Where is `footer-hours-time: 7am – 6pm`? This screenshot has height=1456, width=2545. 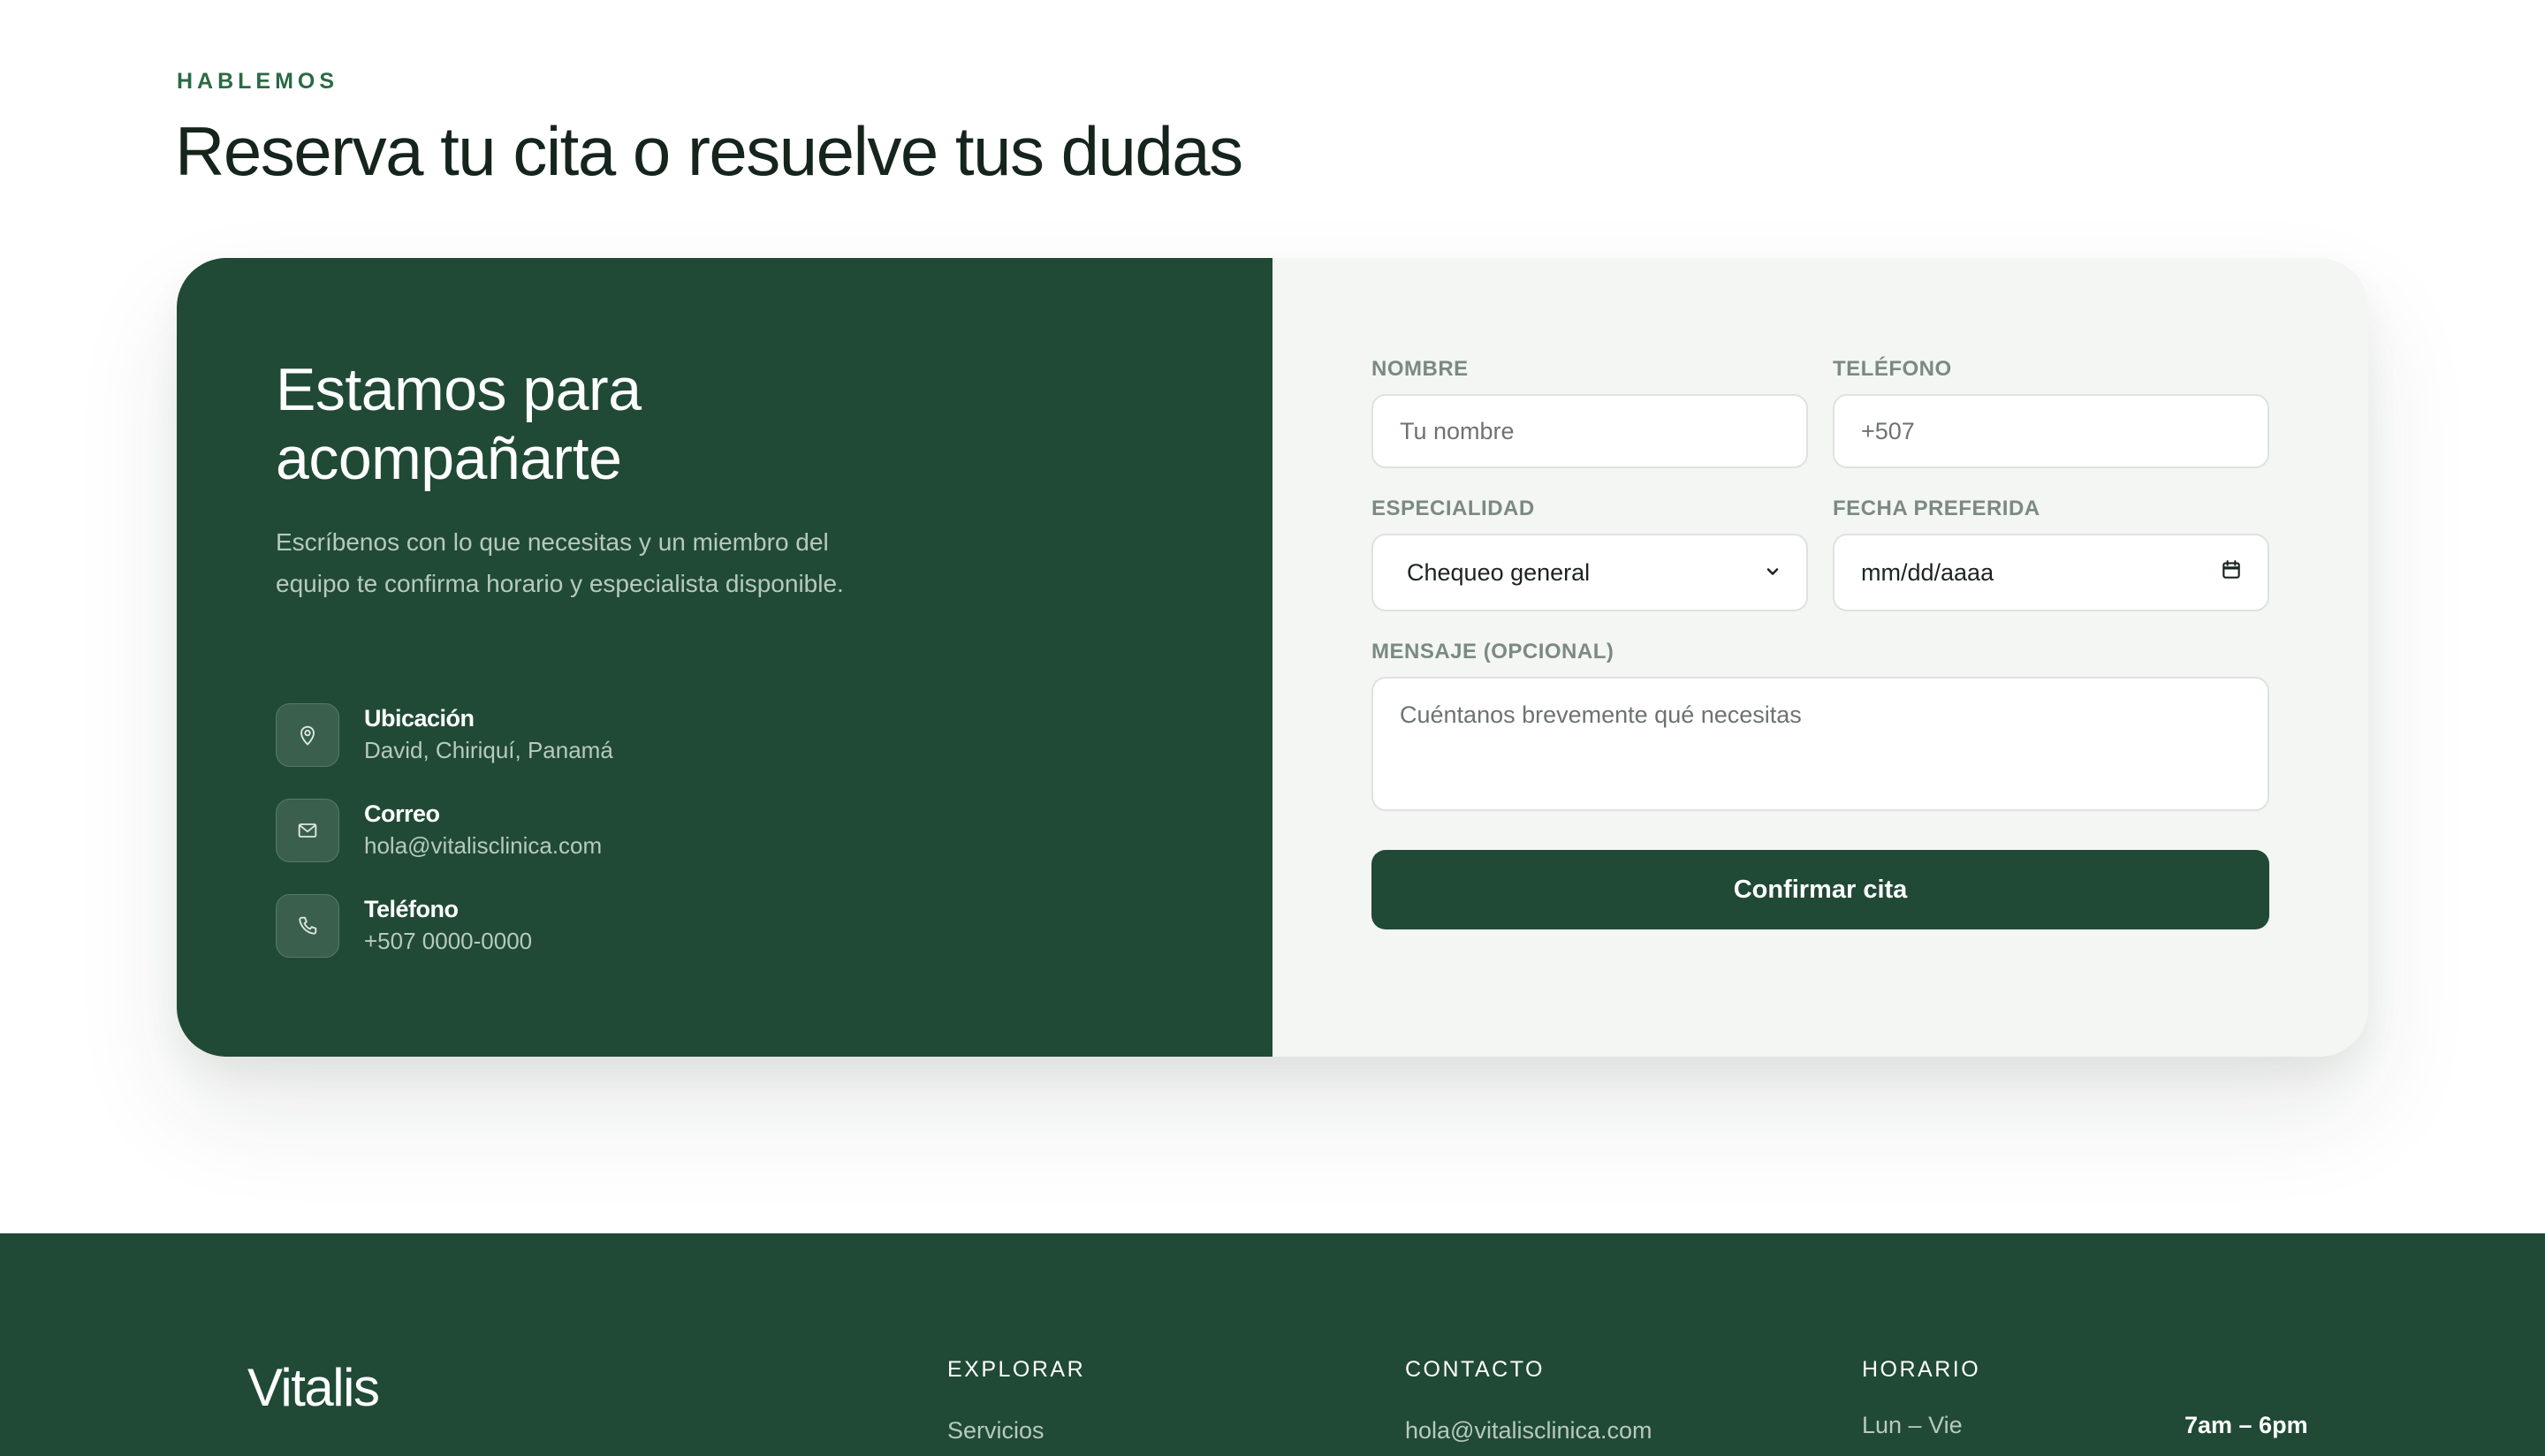 footer-hours-time: 7am – 6pm is located at coordinates (2246, 1425).